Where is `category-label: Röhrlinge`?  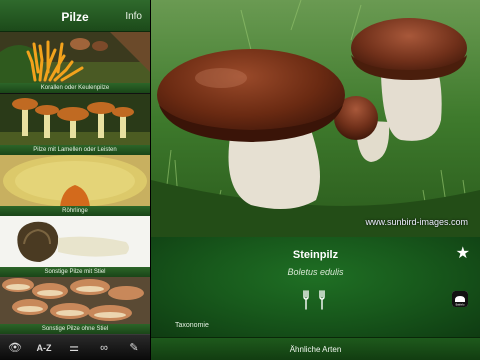
category-label: Röhrlinge is located at coordinates (75, 211).